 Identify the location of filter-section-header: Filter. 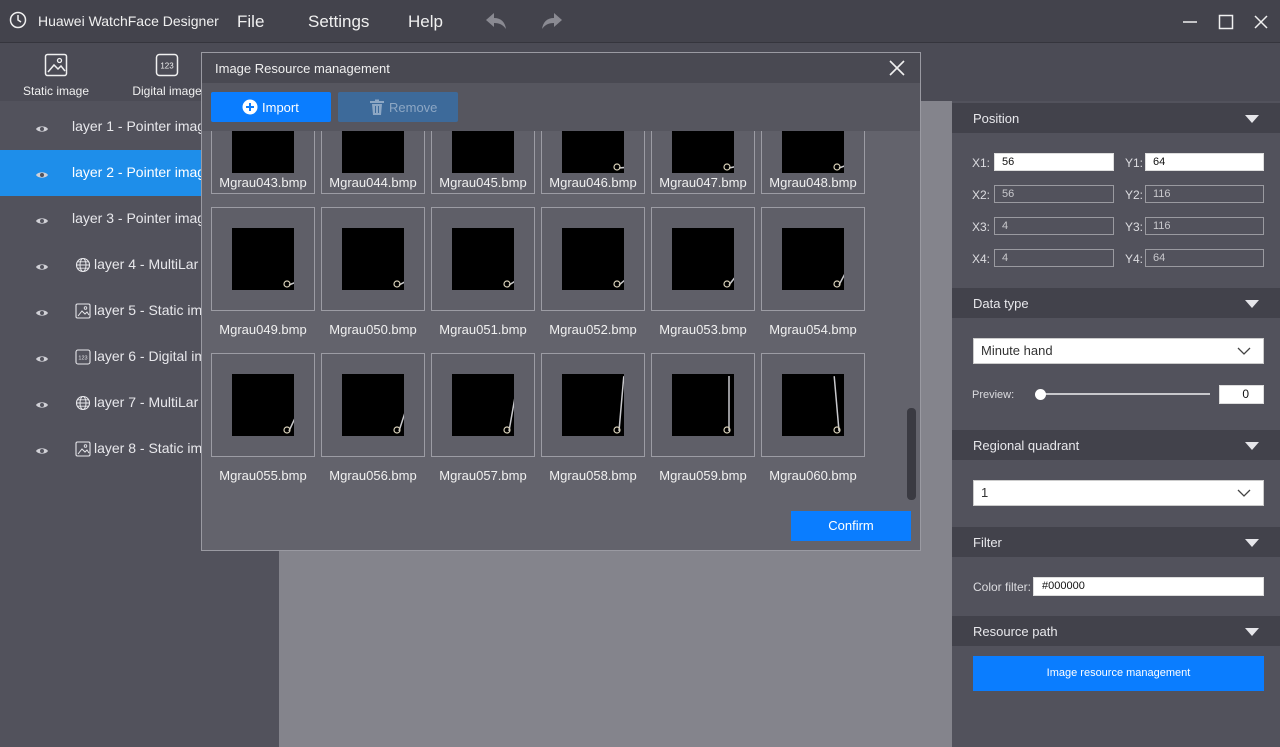
(1116, 542).